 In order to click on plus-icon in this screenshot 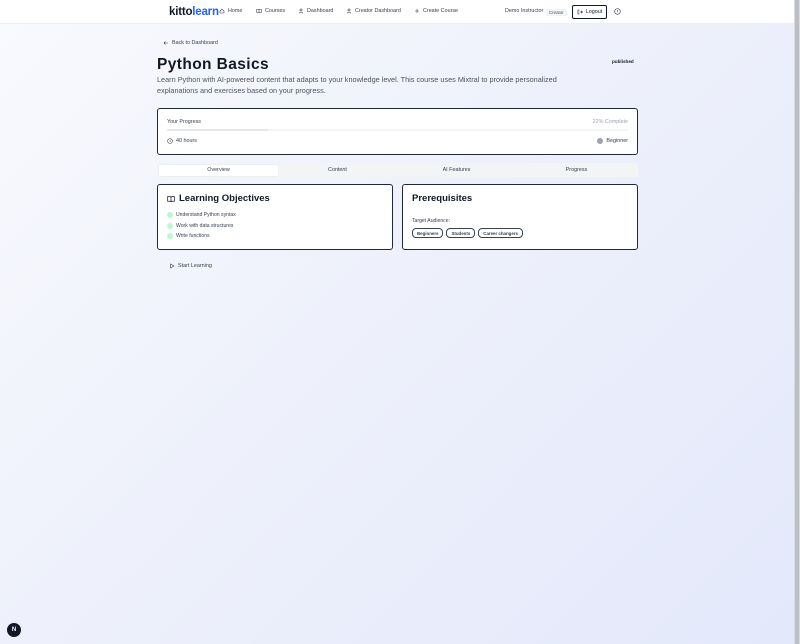, I will do `click(417, 11)`.